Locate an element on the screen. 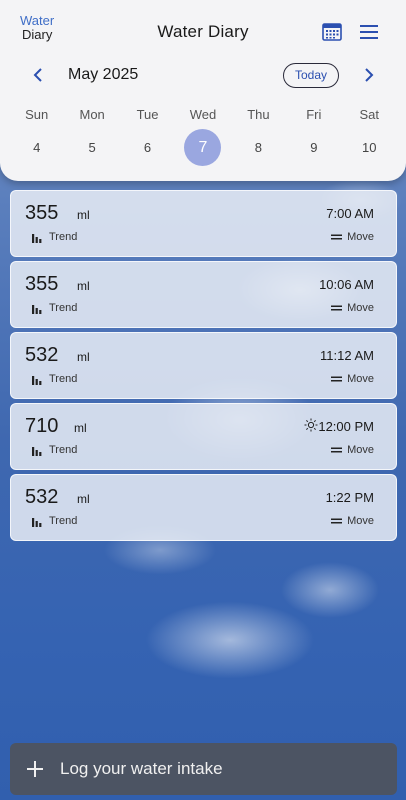  intake-time: 1:22 PM is located at coordinates (349, 497).